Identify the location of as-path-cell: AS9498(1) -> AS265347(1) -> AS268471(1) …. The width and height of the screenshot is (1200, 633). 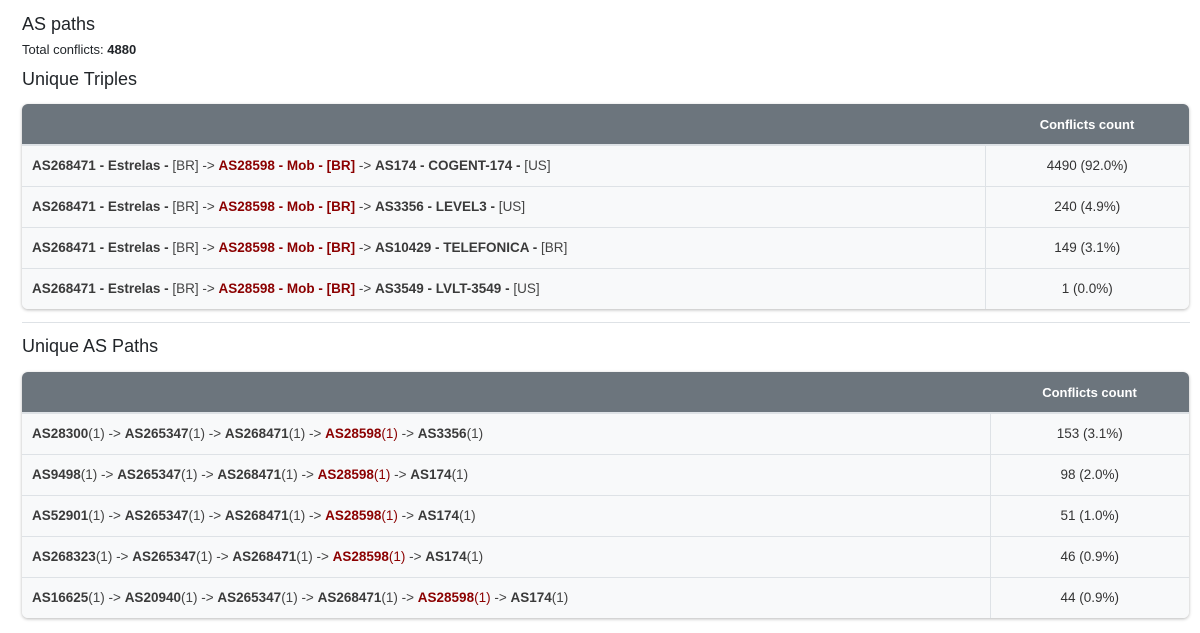
(506, 474).